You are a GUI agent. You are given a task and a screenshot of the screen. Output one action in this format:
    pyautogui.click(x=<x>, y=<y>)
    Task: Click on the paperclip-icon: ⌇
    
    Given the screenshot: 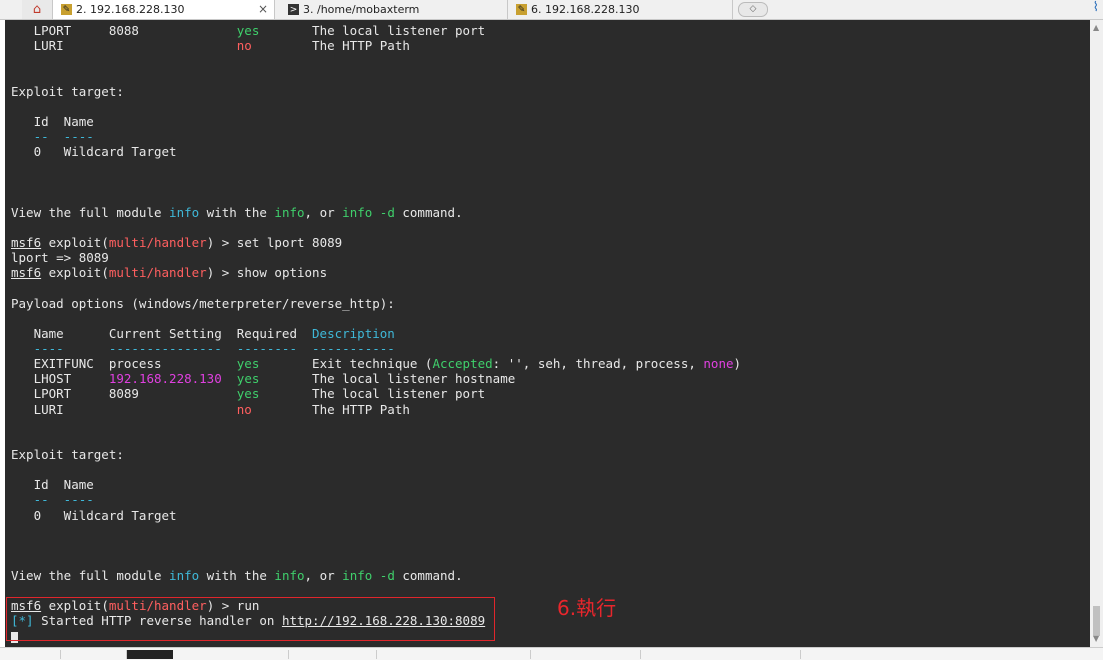 What is the action you would take?
    pyautogui.click(x=1096, y=7)
    